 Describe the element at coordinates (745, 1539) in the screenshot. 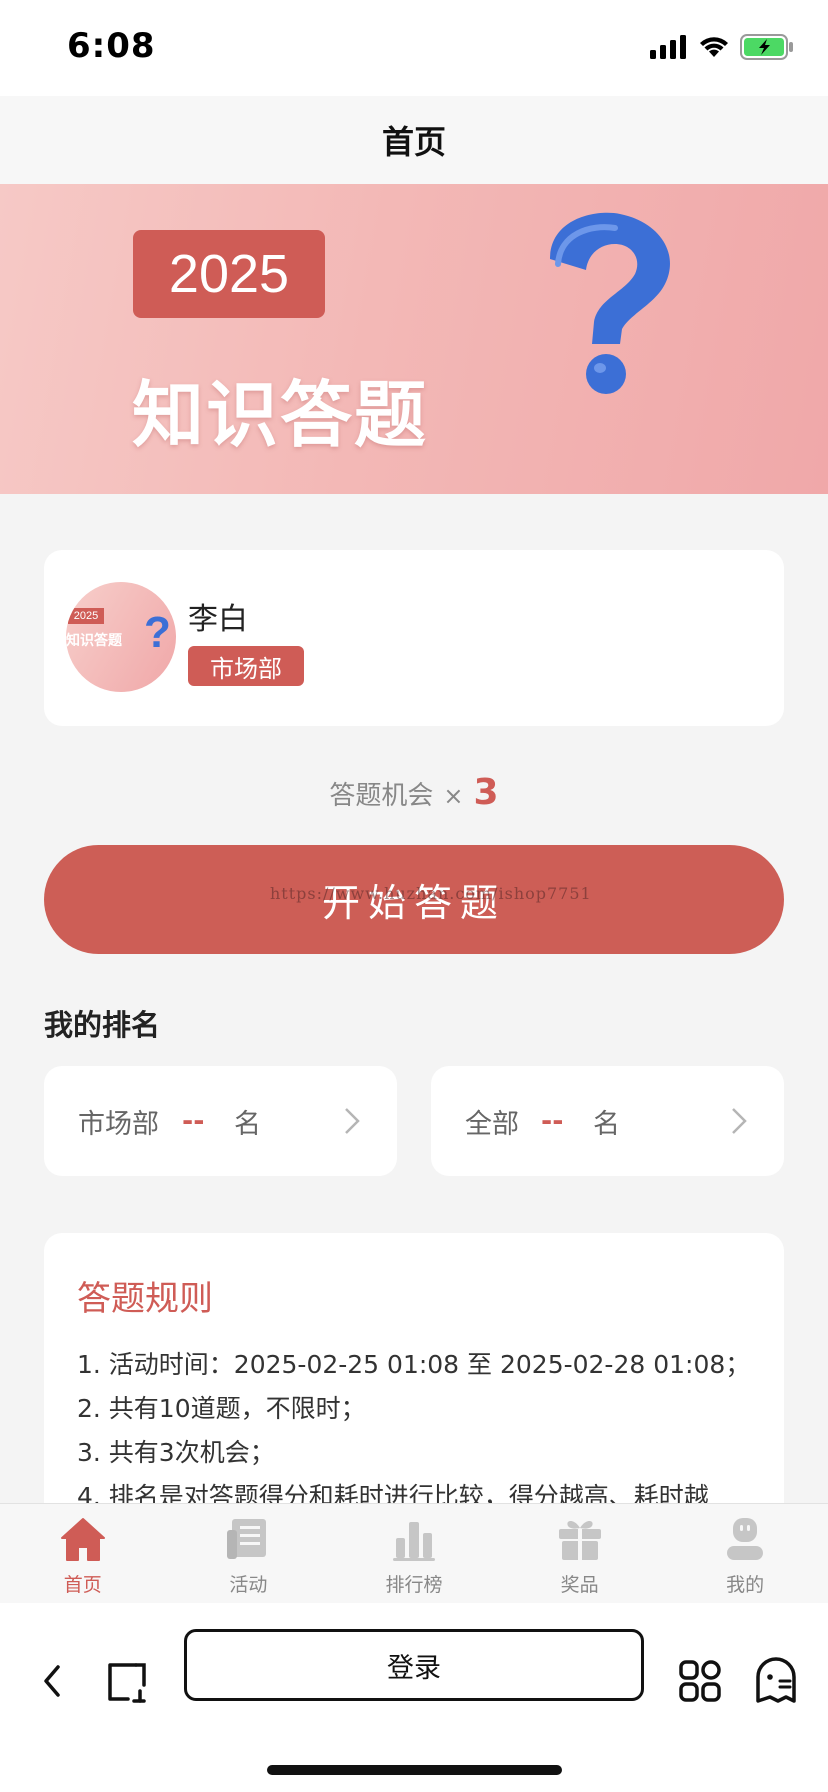

I see `profile-icon` at that location.